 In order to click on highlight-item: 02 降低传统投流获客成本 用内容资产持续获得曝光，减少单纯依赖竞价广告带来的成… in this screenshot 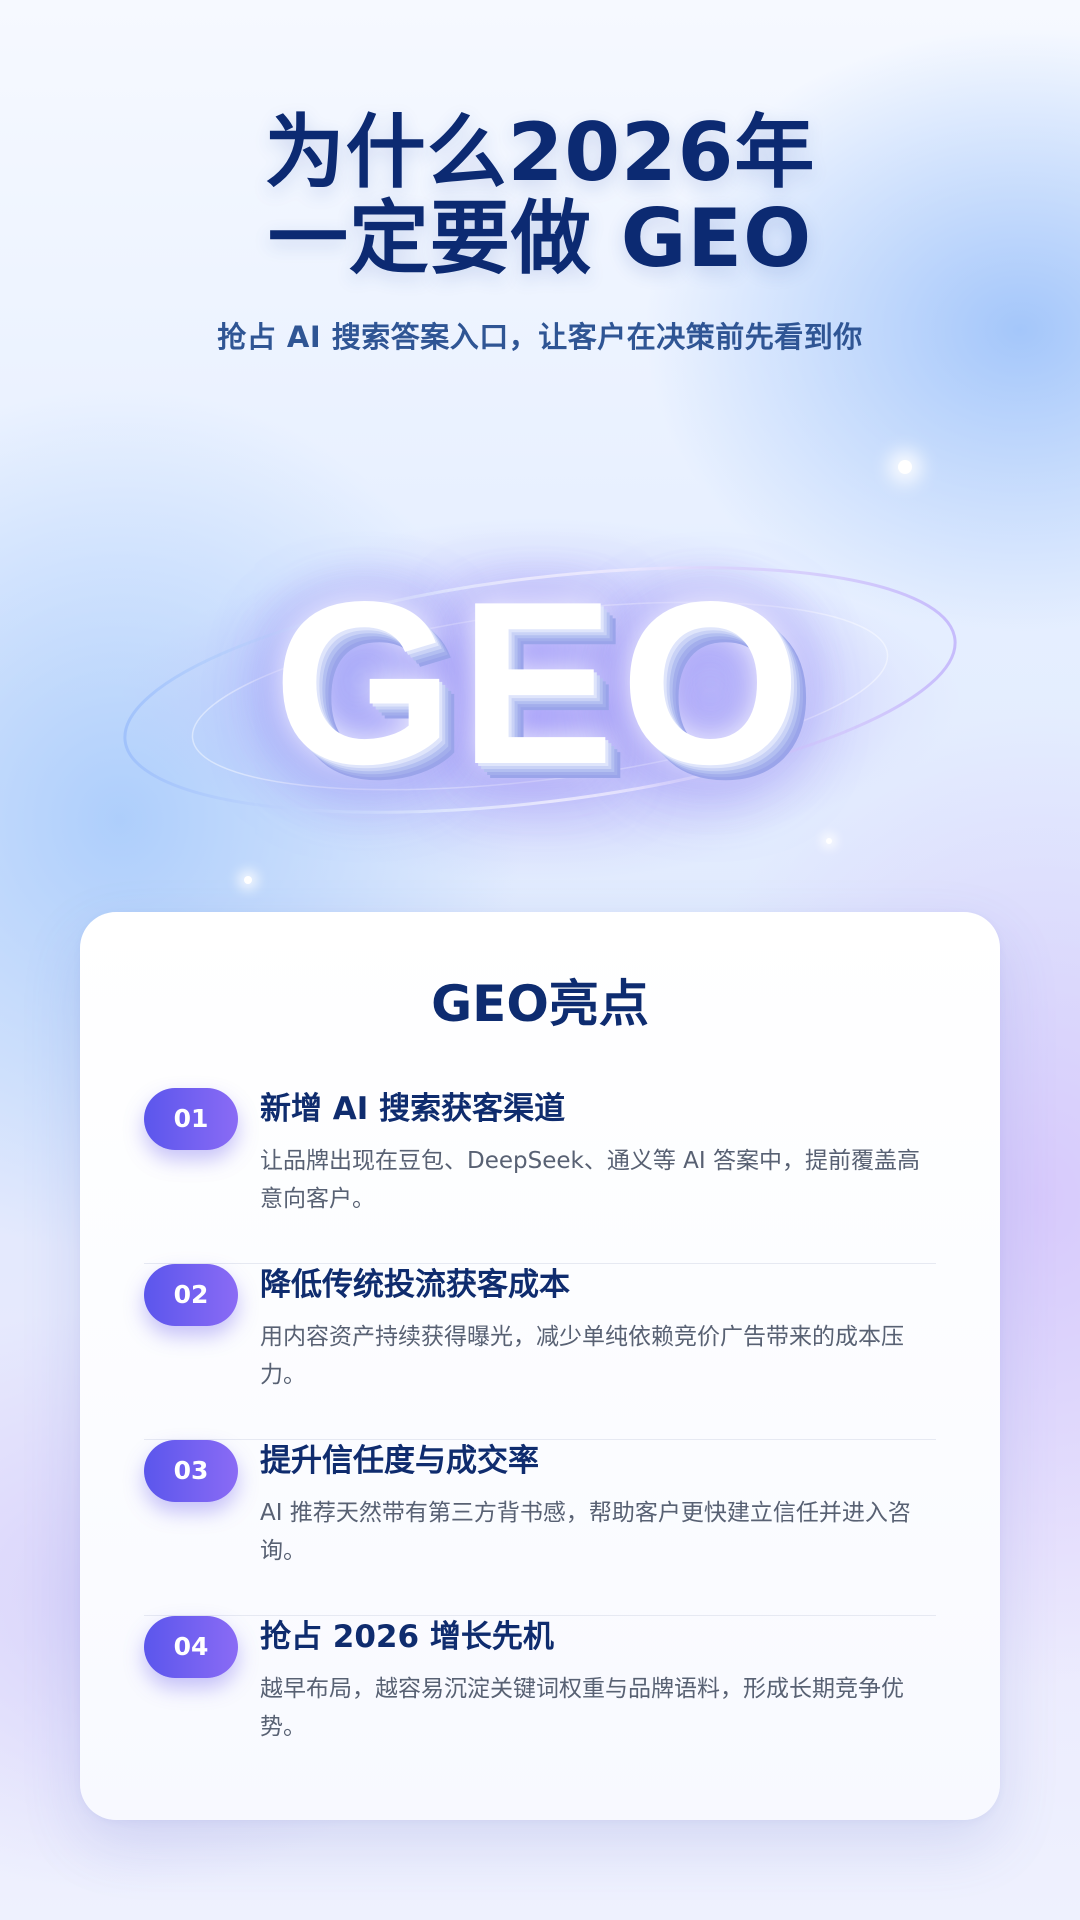, I will do `click(540, 1352)`.